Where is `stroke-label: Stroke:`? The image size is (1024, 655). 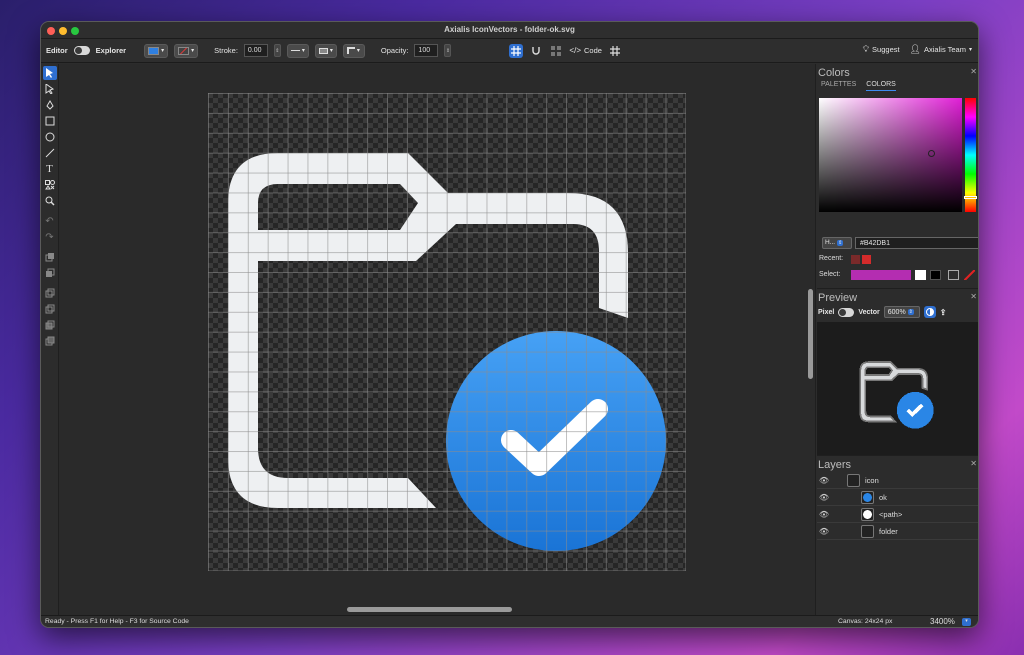 stroke-label: Stroke: is located at coordinates (226, 50).